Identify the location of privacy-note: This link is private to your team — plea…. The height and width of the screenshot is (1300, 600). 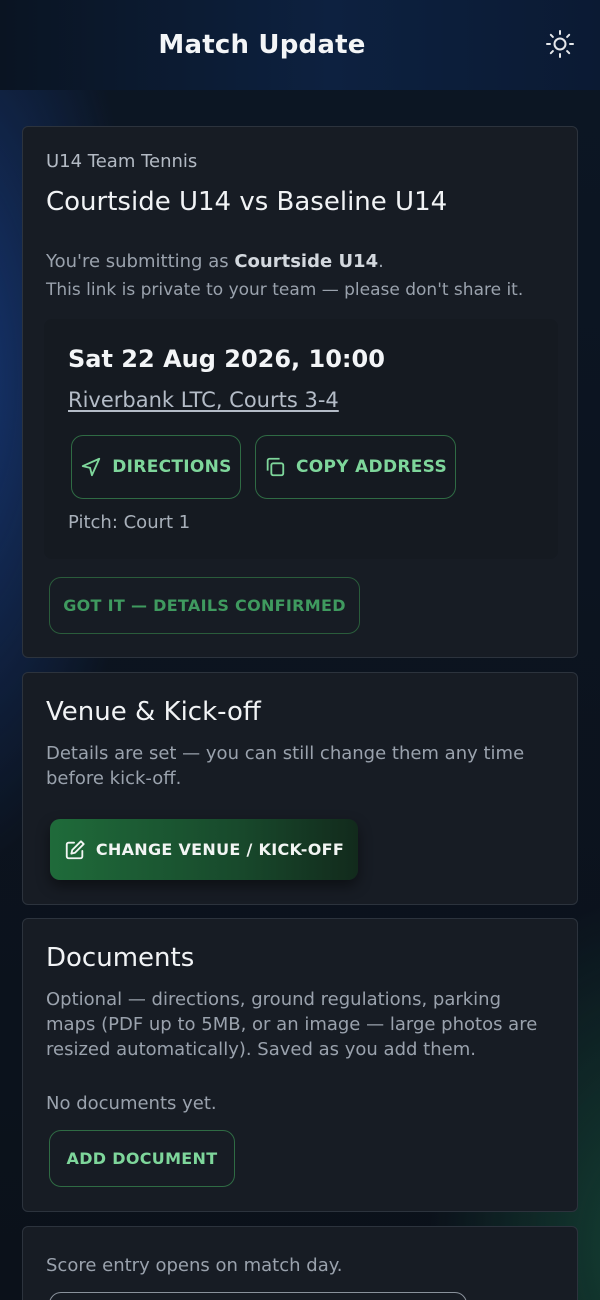
(285, 290).